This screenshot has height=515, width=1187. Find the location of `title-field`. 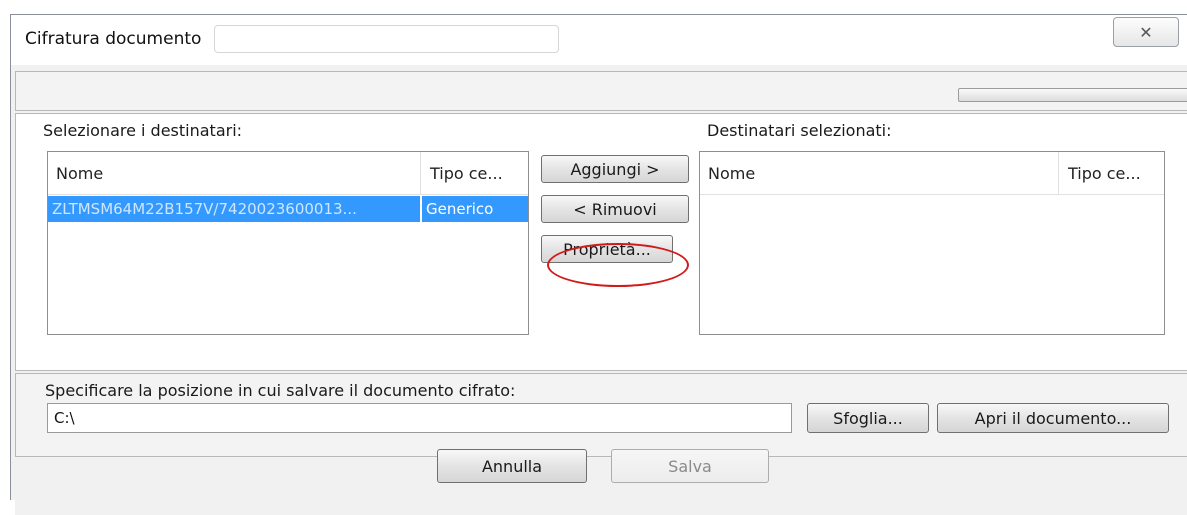

title-field is located at coordinates (386, 39).